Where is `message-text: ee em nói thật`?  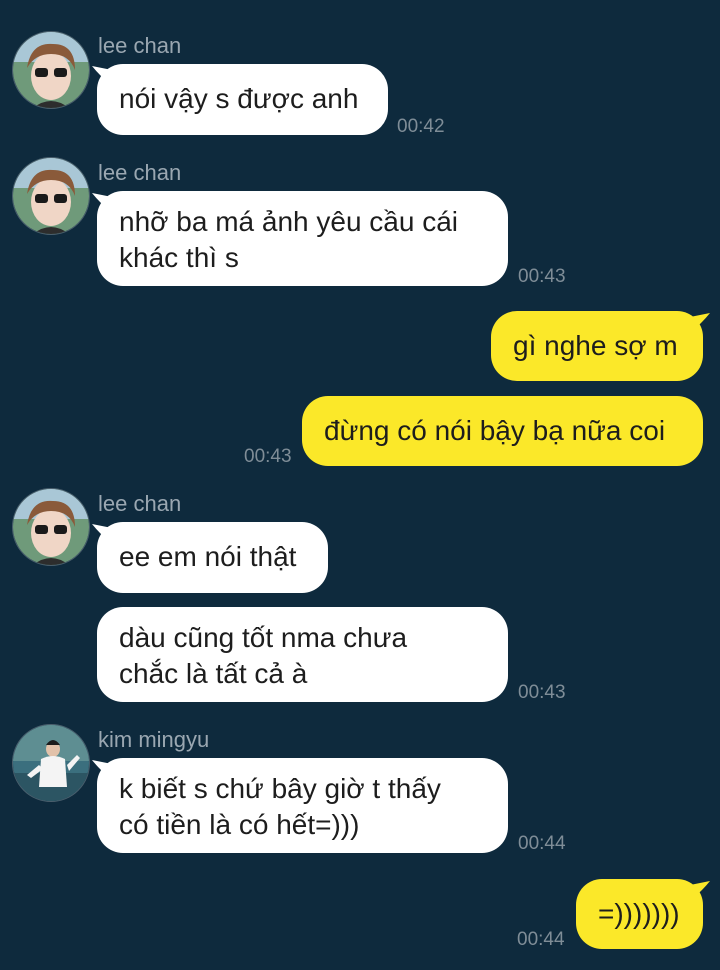
message-text: ee em nói thật is located at coordinates (208, 556).